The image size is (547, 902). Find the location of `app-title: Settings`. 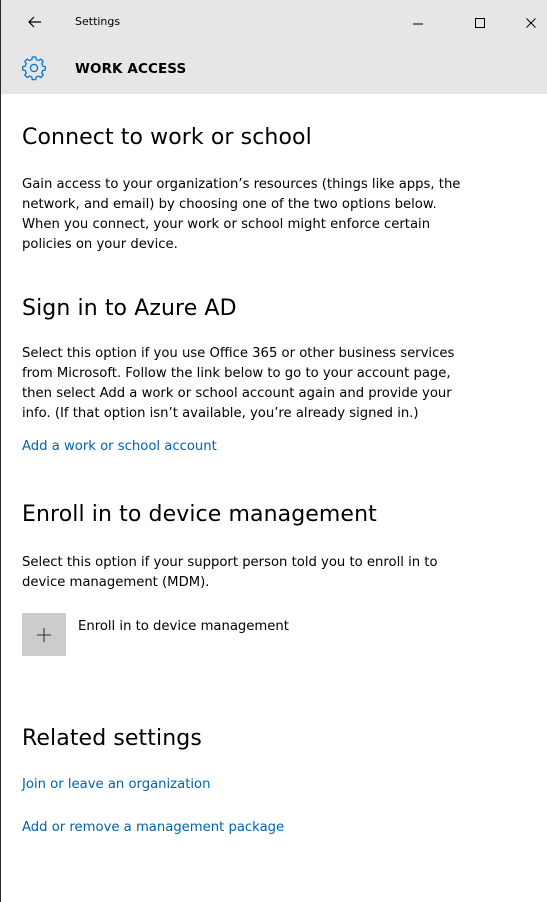

app-title: Settings is located at coordinates (98, 21).